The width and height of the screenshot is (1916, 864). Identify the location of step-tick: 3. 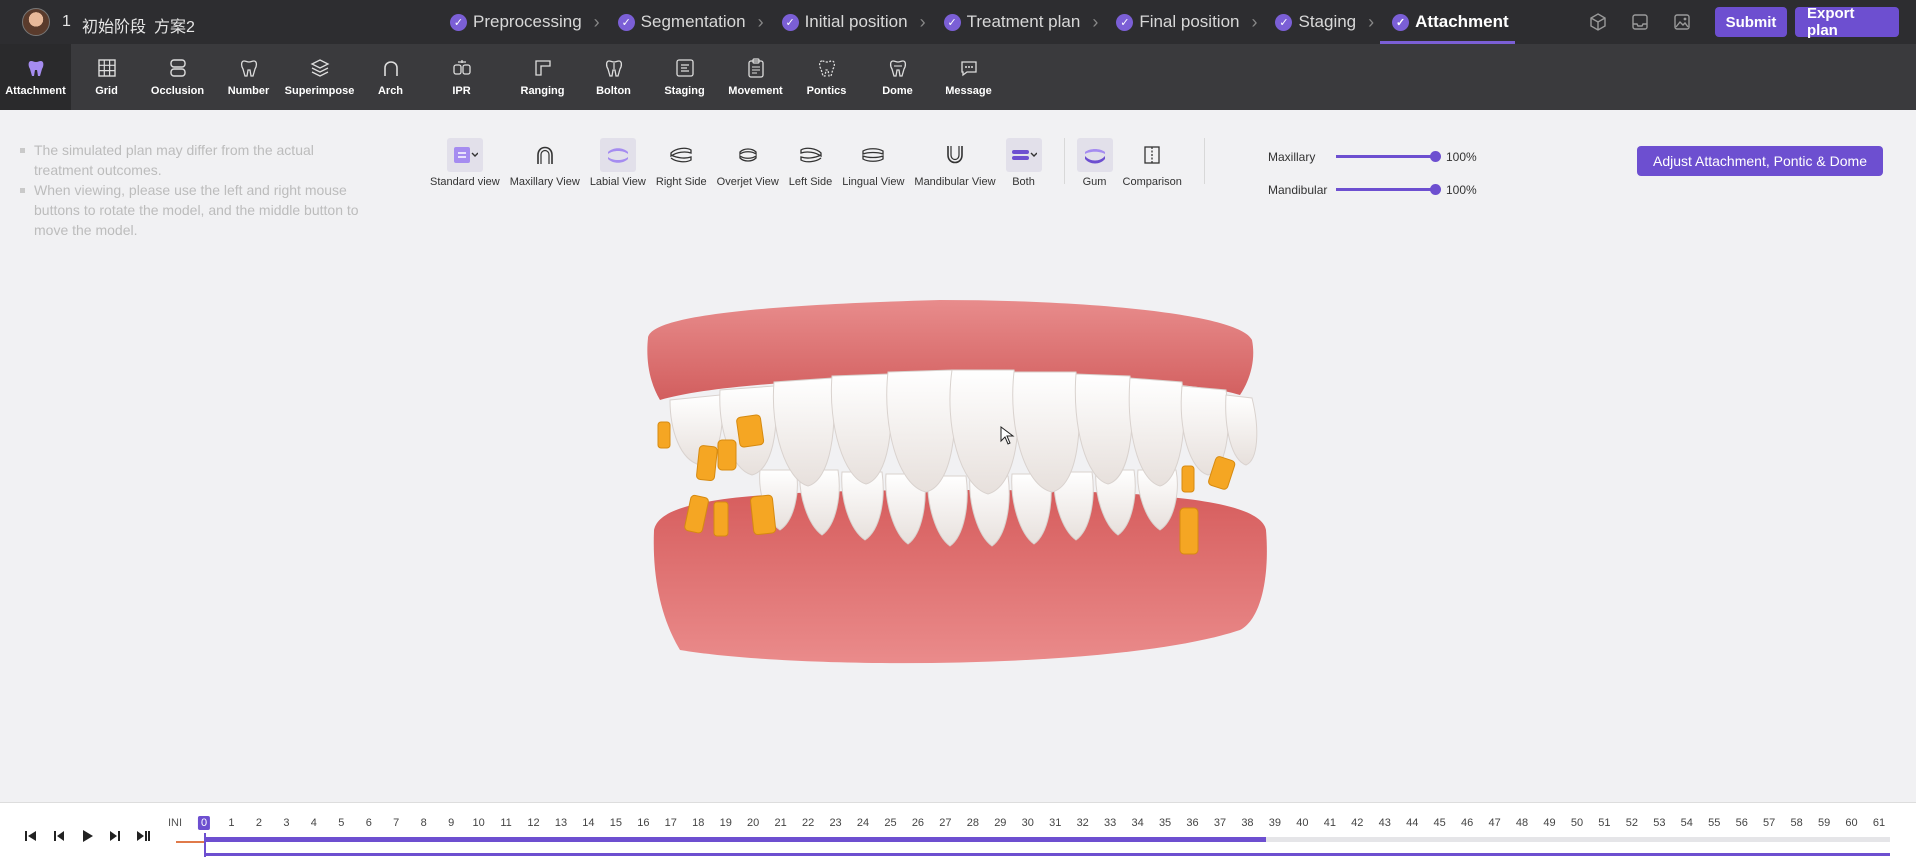
(286, 823).